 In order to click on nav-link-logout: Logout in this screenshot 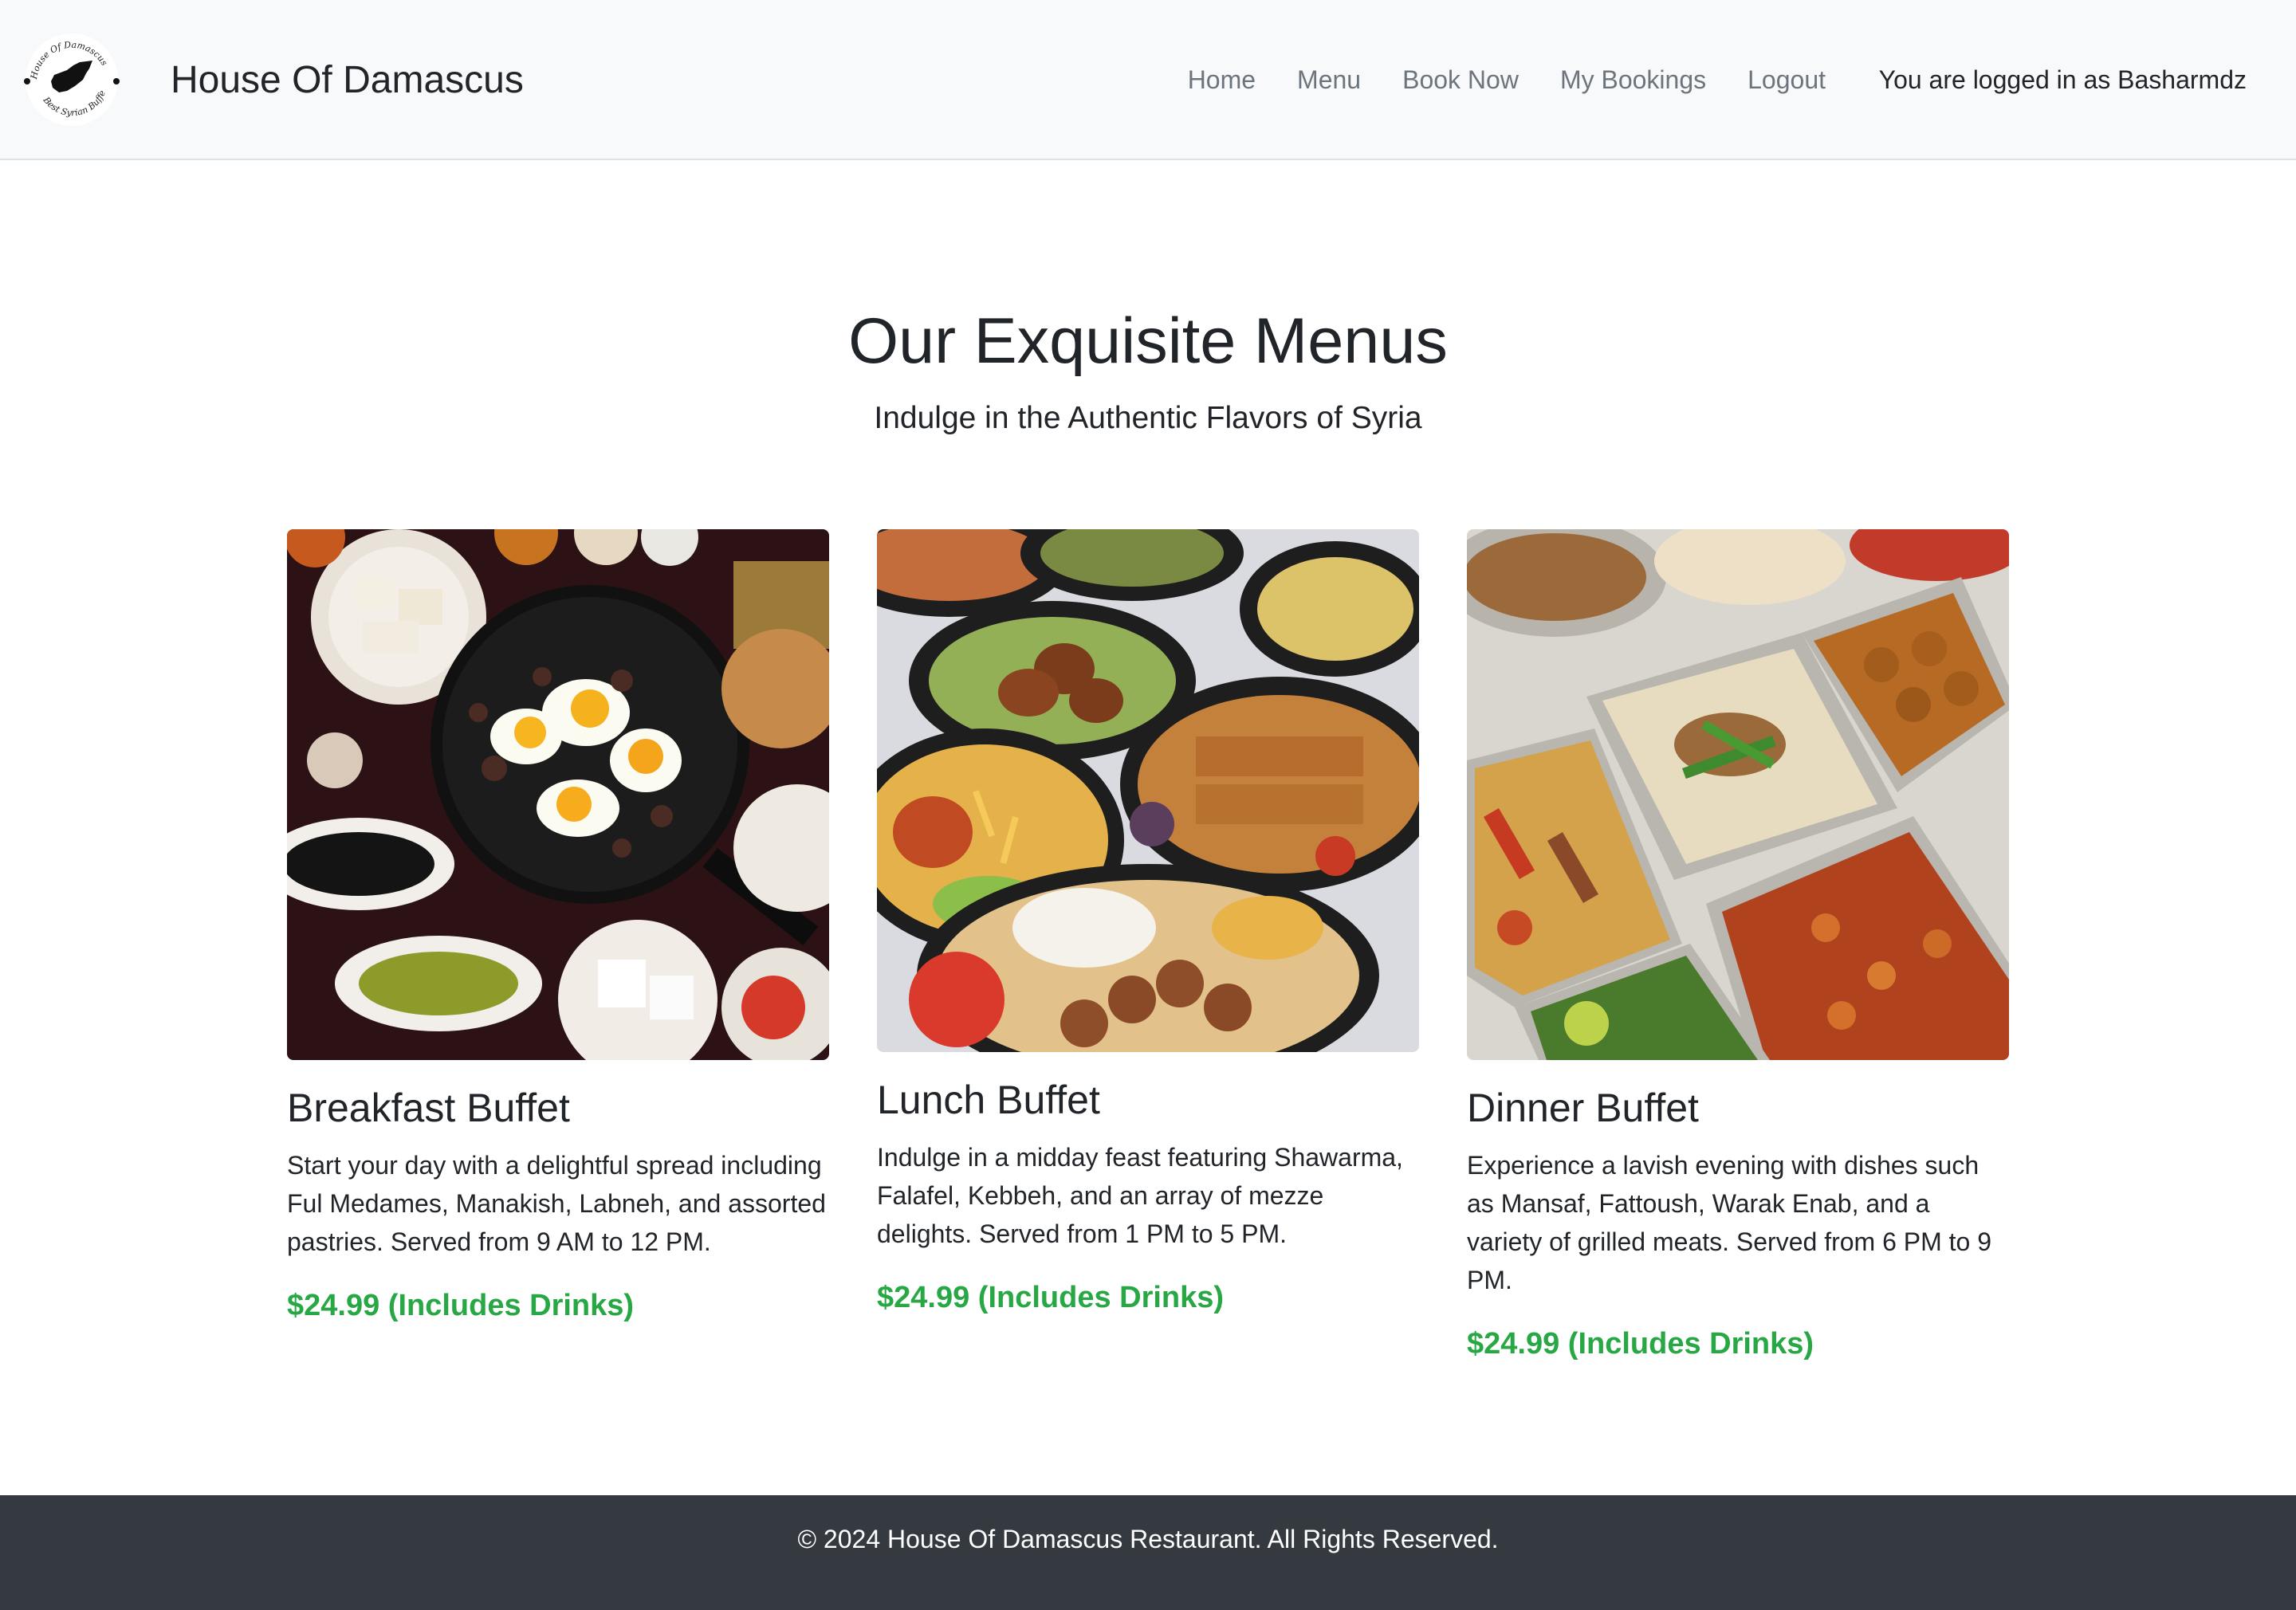, I will do `click(1787, 80)`.